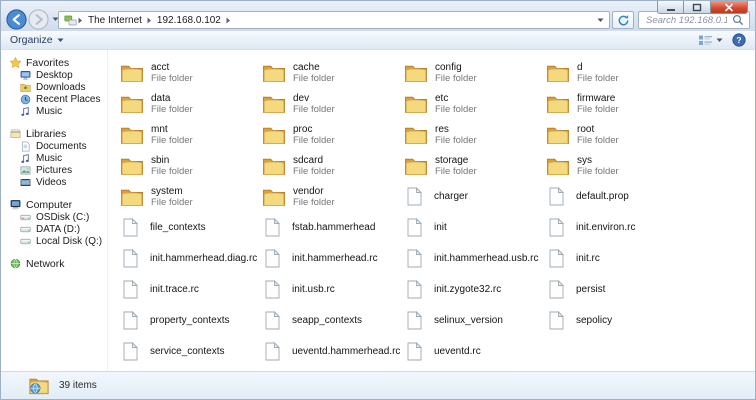 The width and height of the screenshot is (756, 400). What do you see at coordinates (333, 258) in the screenshot?
I see `file-item-init-hammerhead-rc: init.hammerhead.rc` at bounding box center [333, 258].